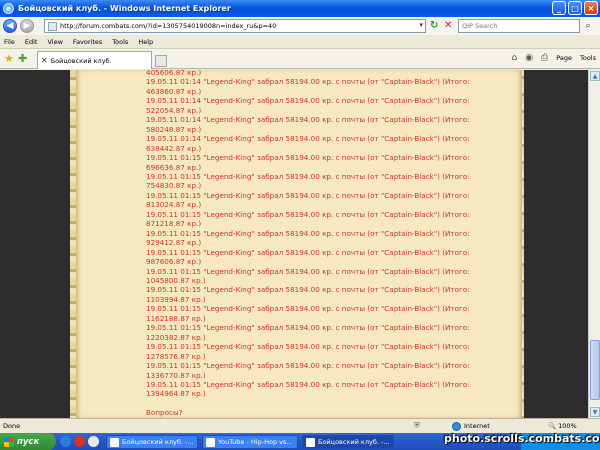 The height and width of the screenshot is (450, 600). I want to click on zone-indicator: Internet, so click(471, 426).